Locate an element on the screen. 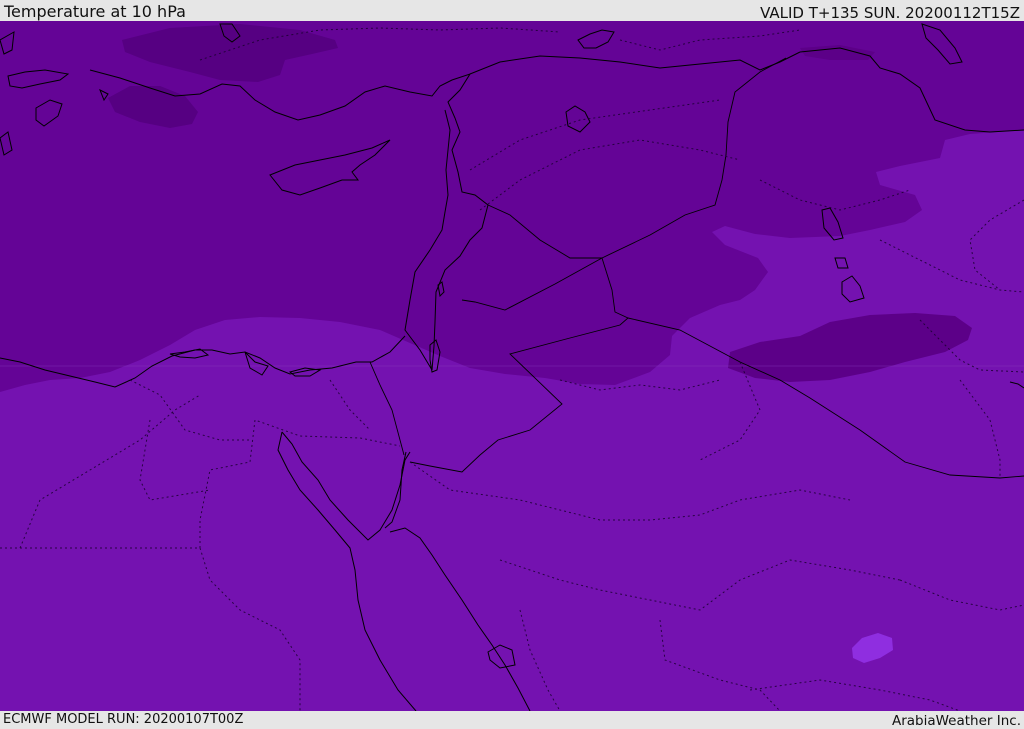 This screenshot has width=1024, height=729. valid-time: VALID T+135 SUN. 20200112T15Z is located at coordinates (890, 13).